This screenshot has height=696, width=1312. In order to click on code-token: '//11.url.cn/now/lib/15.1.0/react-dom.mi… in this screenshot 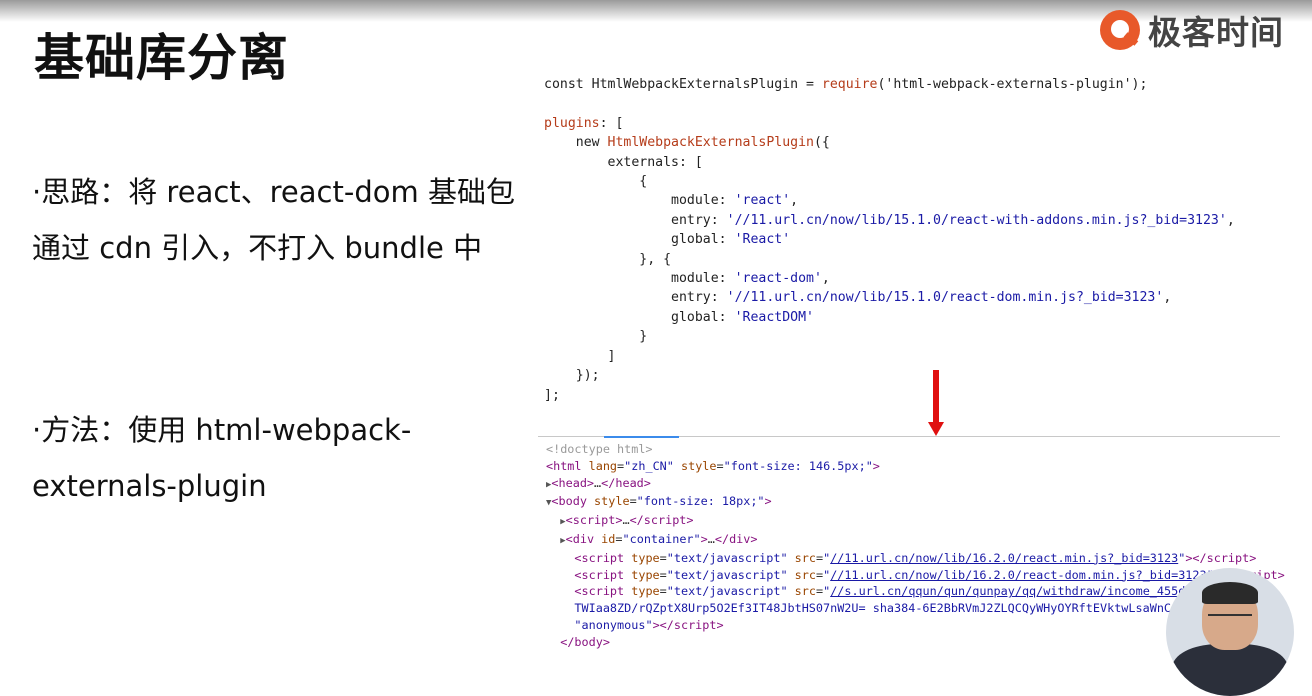, I will do `click(945, 298)`.